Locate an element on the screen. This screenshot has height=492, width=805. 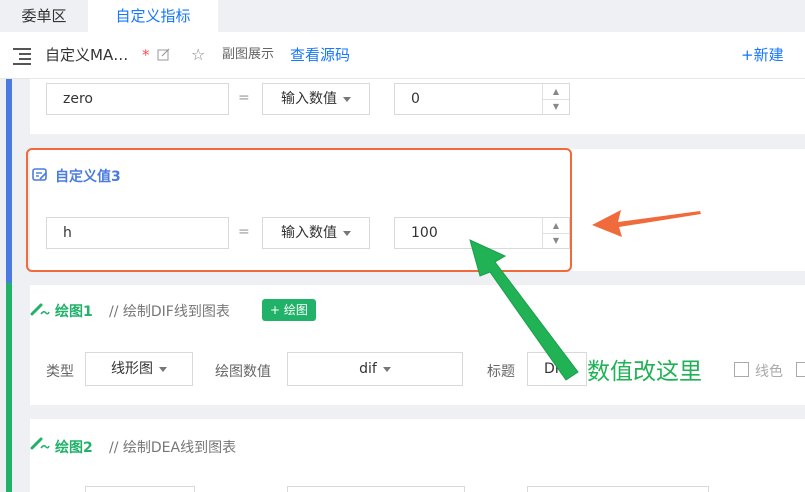
green-arrow is located at coordinates (524, 310).